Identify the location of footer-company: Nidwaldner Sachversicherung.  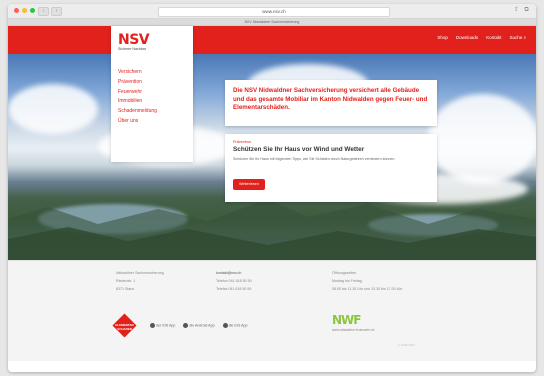
(140, 273).